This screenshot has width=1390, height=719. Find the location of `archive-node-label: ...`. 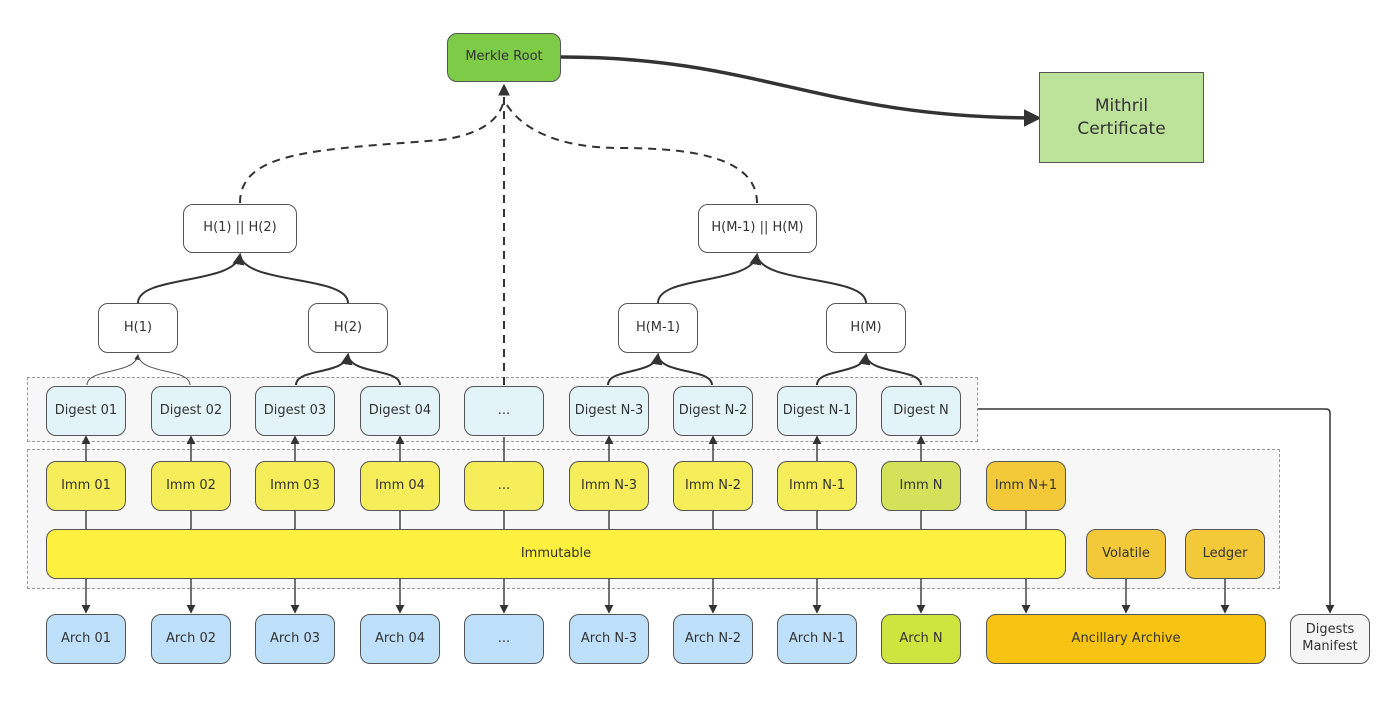

archive-node-label: ... is located at coordinates (504, 638).